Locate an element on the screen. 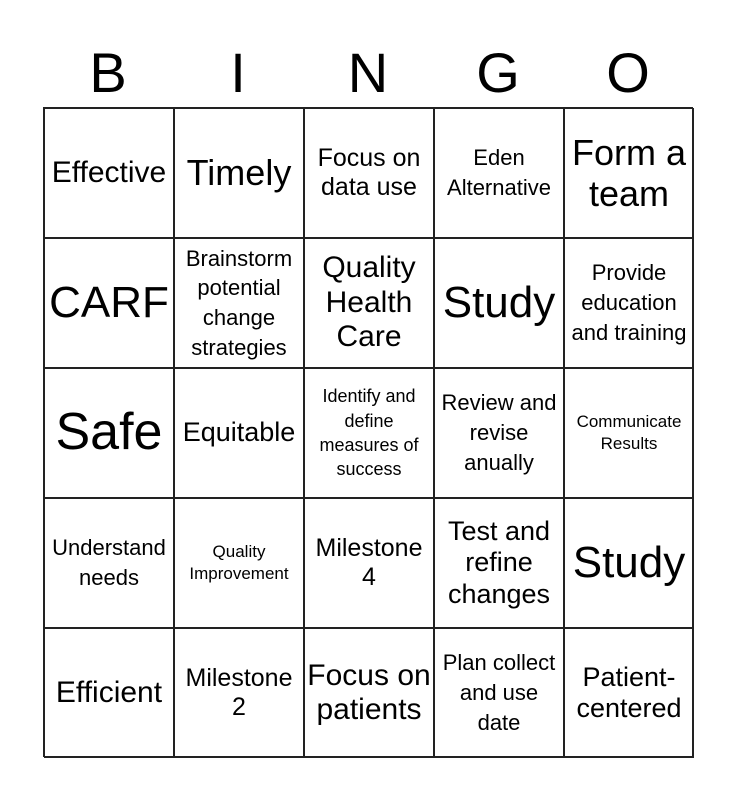 The image size is (736, 800). cell-text: Understand needs is located at coordinates (109, 562).